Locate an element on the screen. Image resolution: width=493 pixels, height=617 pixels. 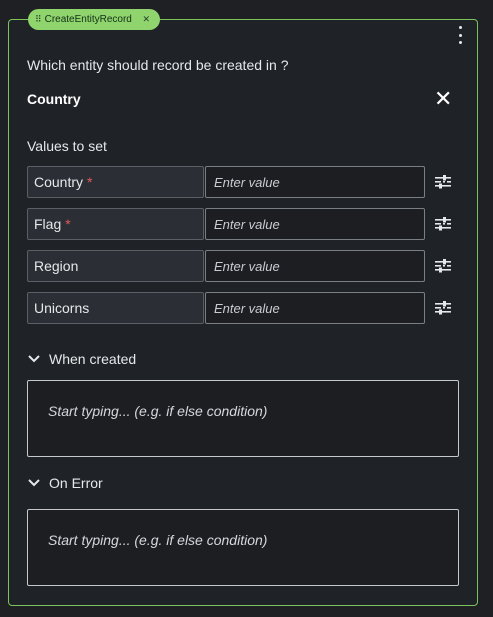
field-name-country: Country * is located at coordinates (115, 182).